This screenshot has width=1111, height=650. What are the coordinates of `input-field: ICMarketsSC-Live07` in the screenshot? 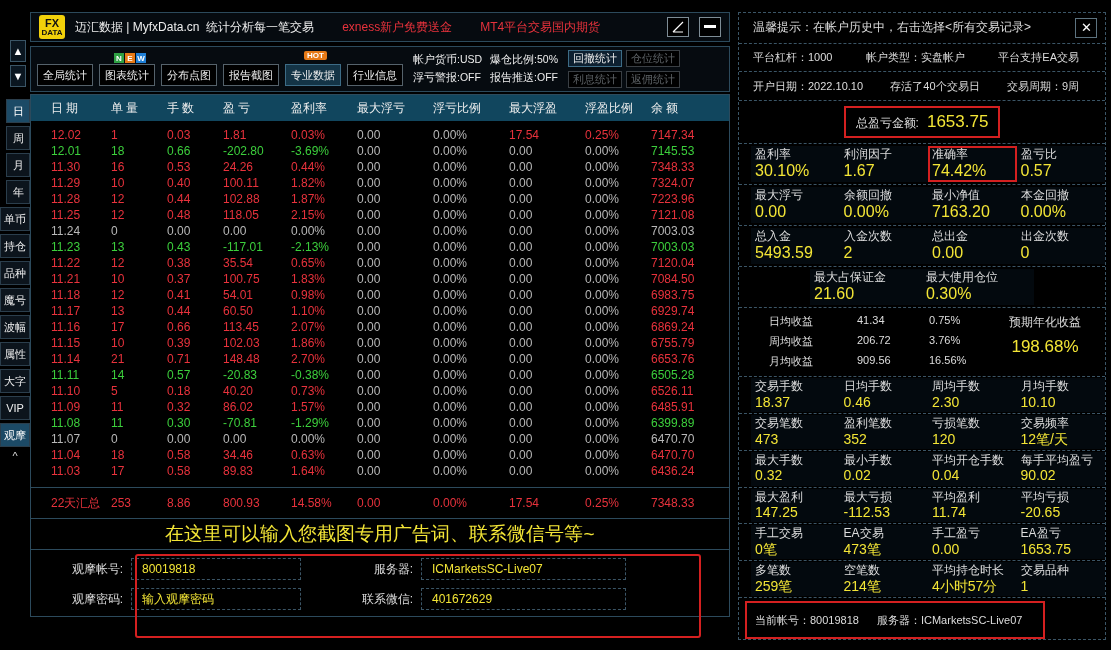 It's located at (523, 569).